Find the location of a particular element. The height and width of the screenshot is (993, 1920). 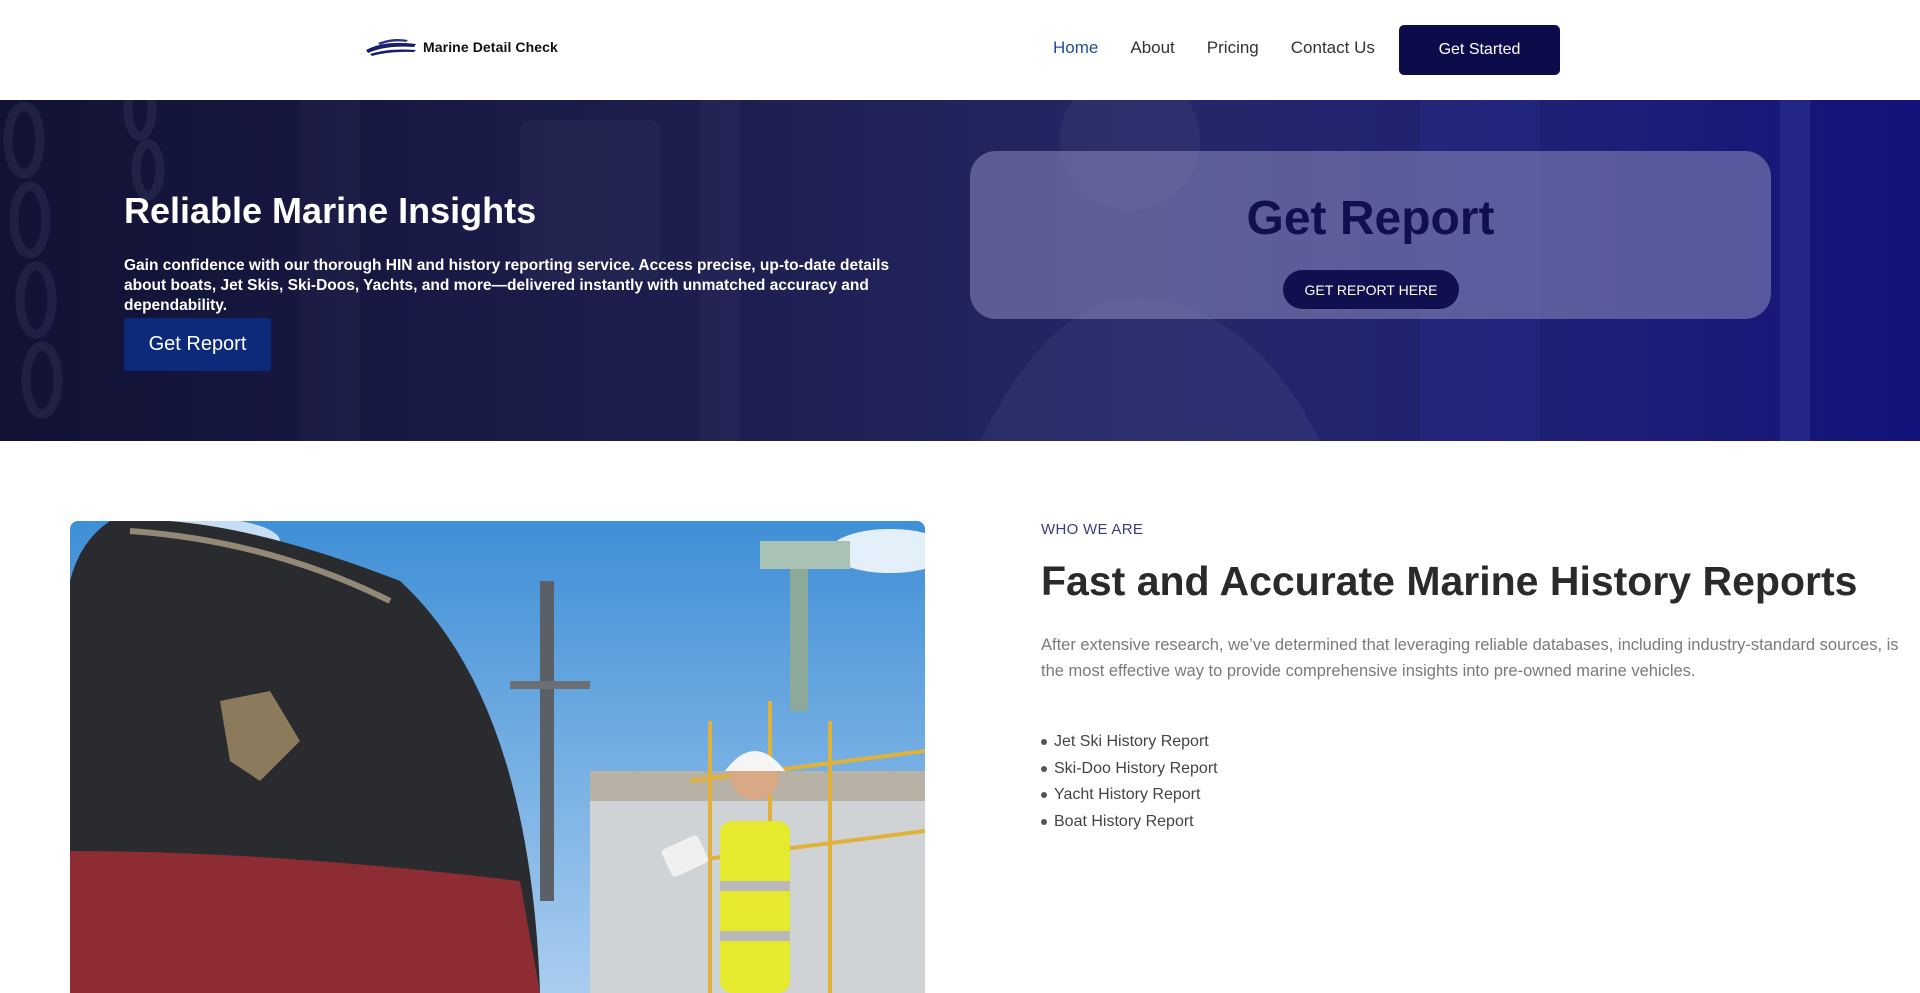

list-item-label: Boat History Report is located at coordinates (1124, 821).